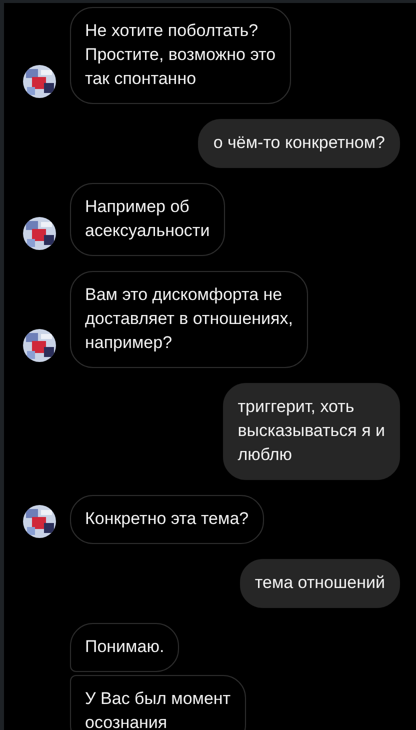  What do you see at coordinates (158, 702) in the screenshot?
I see `message-bubble: У Вас был момент осознания` at bounding box center [158, 702].